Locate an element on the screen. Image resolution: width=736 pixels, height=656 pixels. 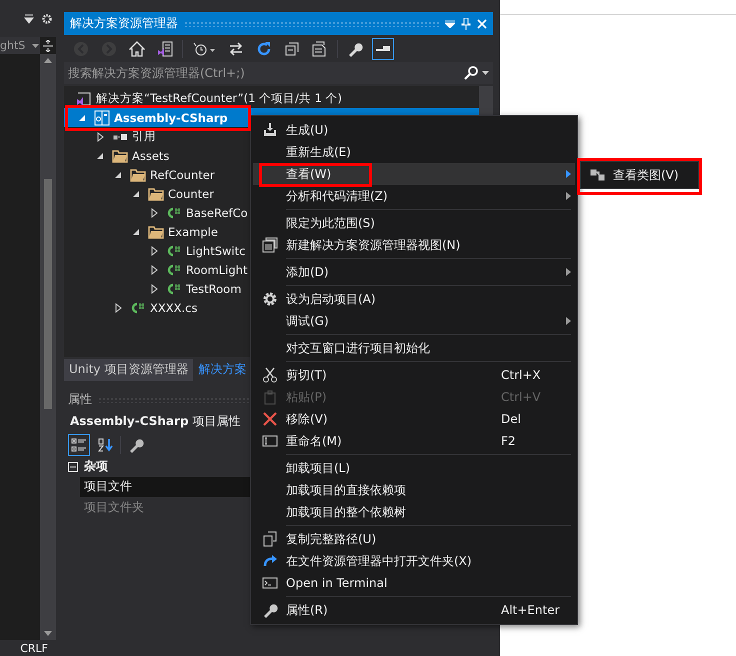
panel-title: 属性 is located at coordinates (80, 399).